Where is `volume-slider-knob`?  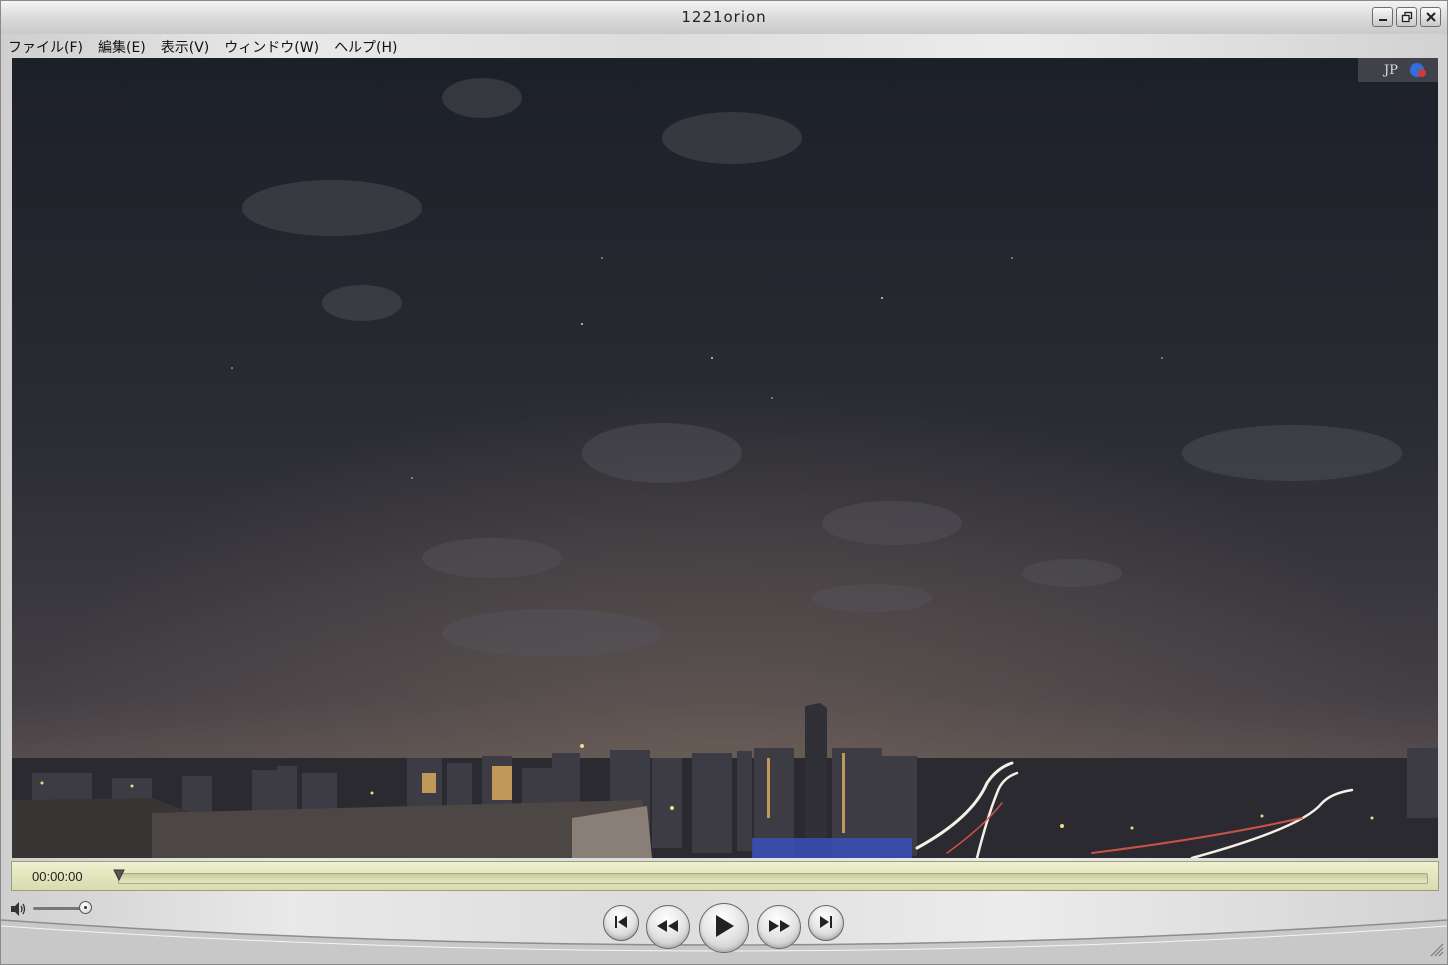
volume-slider-knob is located at coordinates (85, 907).